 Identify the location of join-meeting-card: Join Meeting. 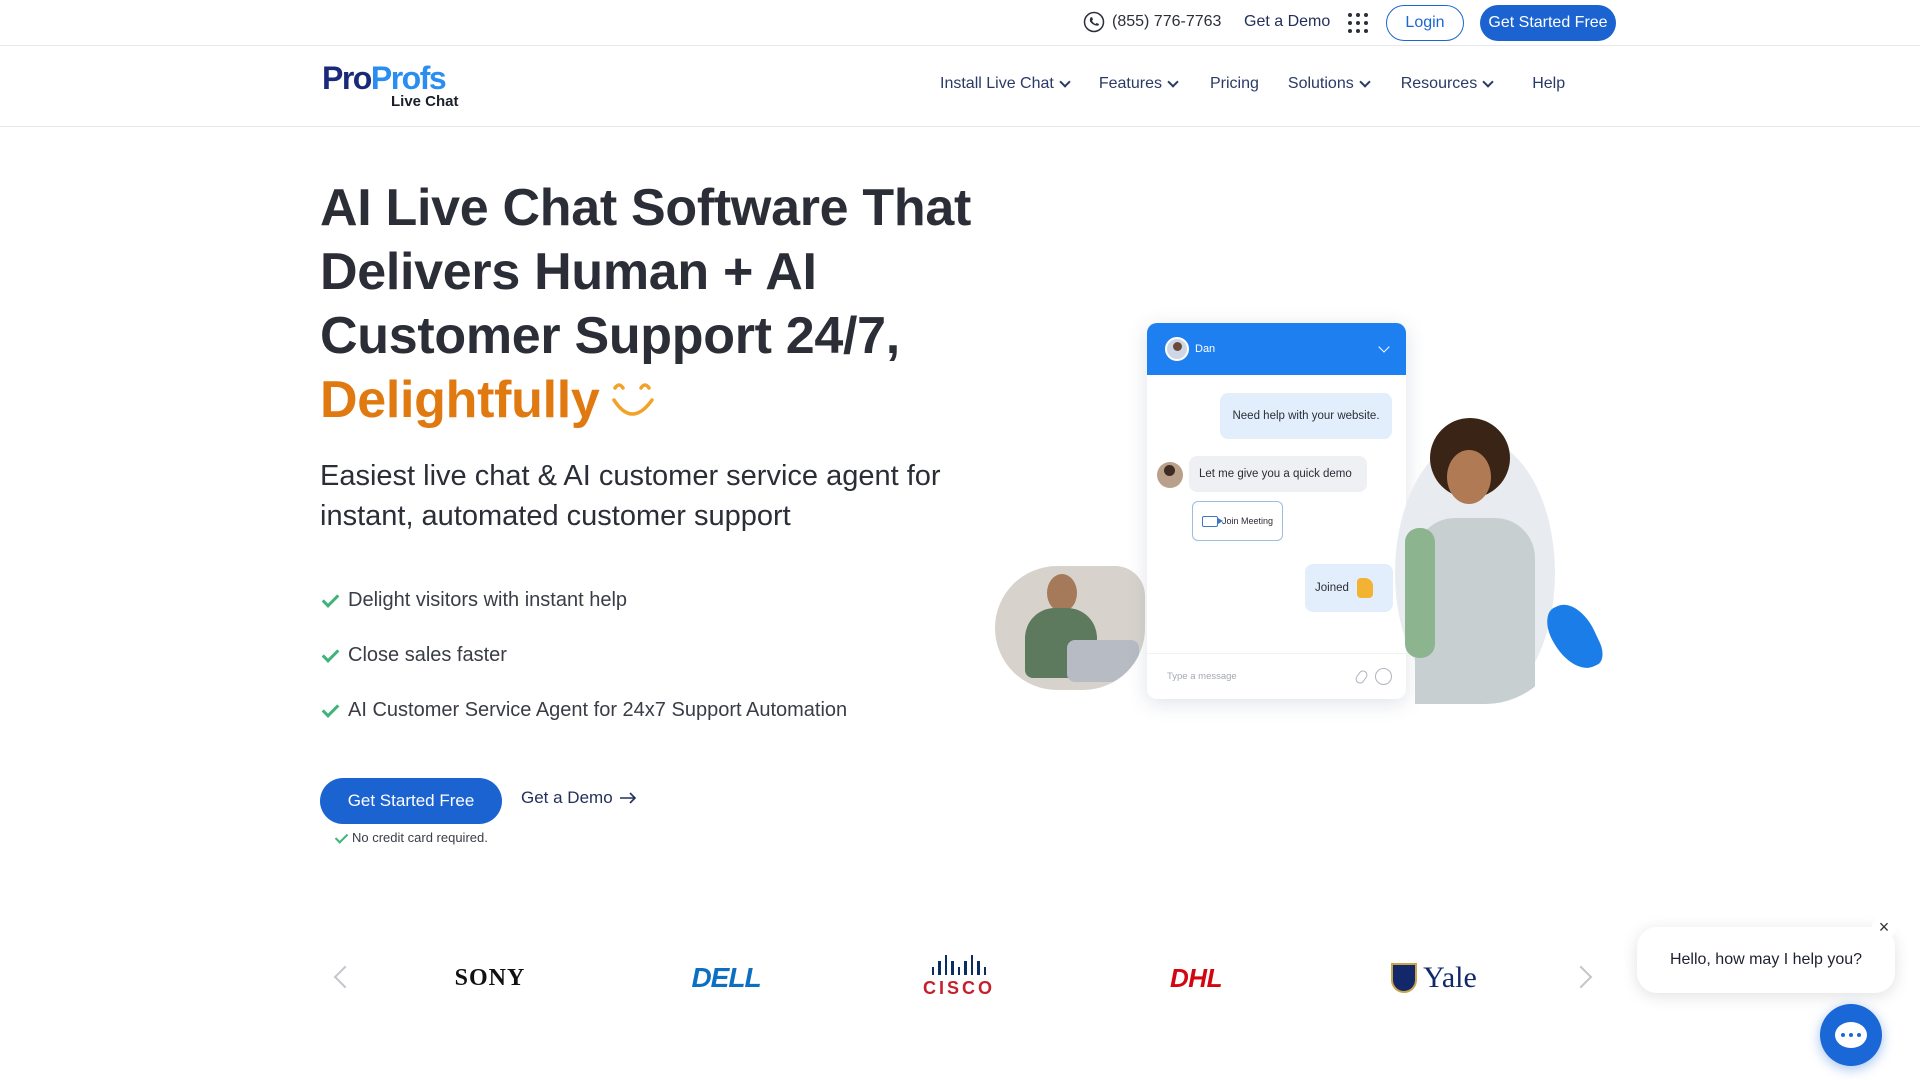
(1237, 521).